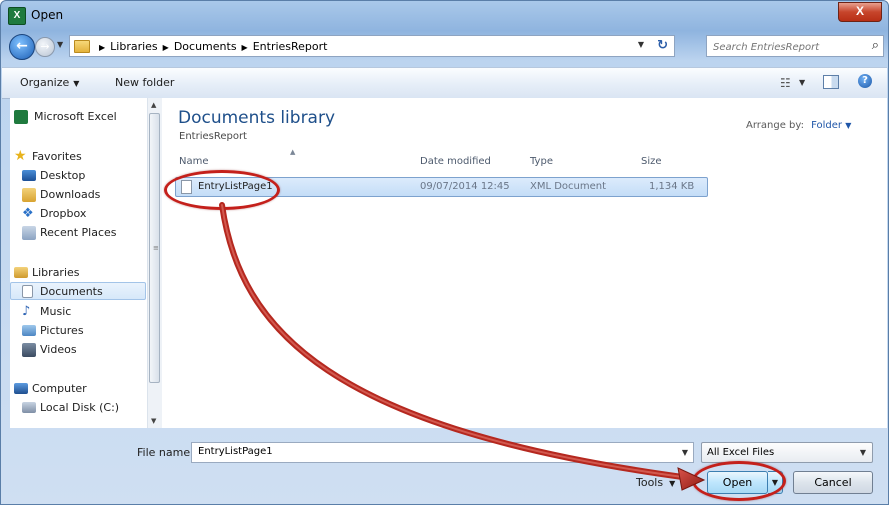 Image resolution: width=889 pixels, height=505 pixels. I want to click on folder-icon, so click(82, 46).